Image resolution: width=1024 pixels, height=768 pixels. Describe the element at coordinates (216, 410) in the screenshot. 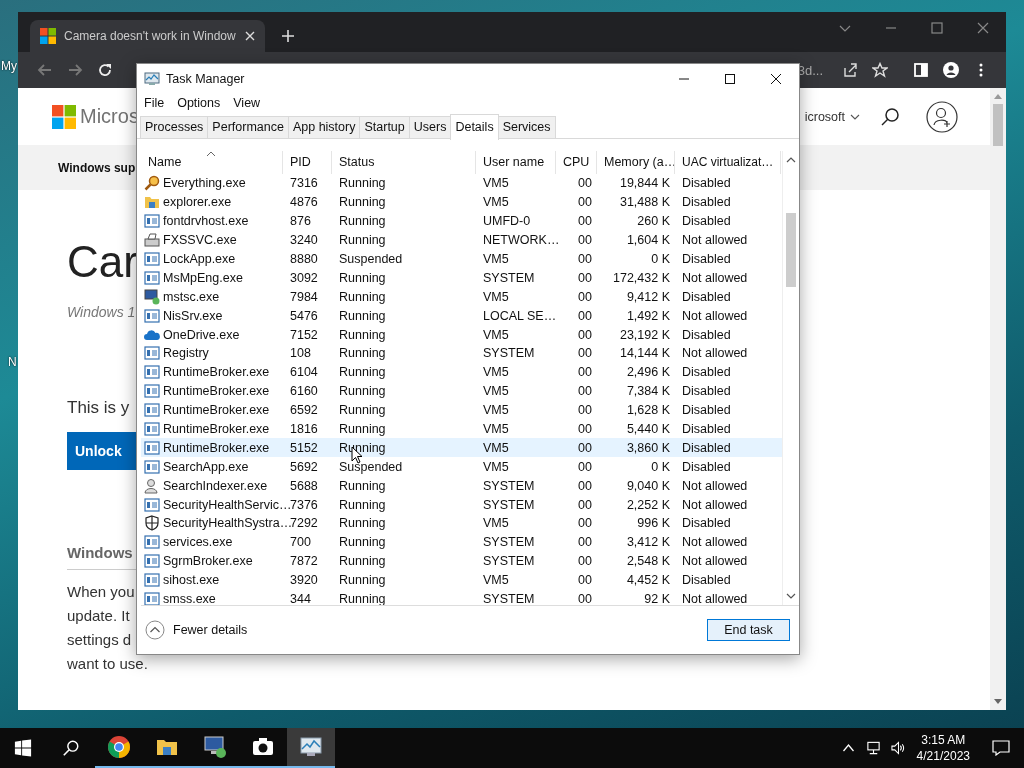

I see `process-name: RuntimeBroker.exe` at that location.